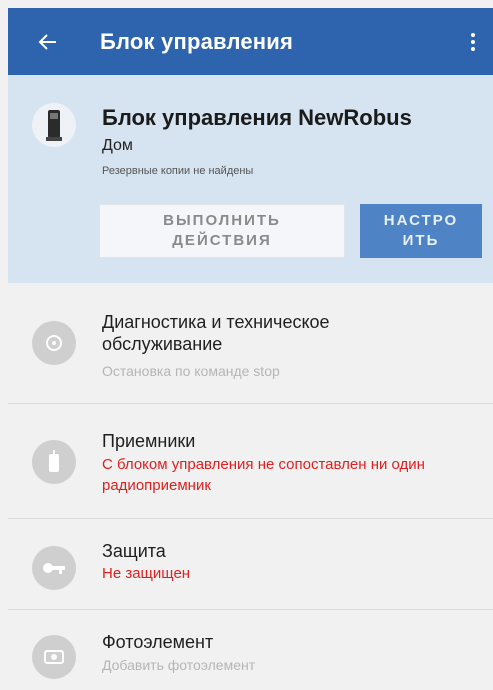 The image size is (493, 690). What do you see at coordinates (54, 462) in the screenshot?
I see `receiver-icon` at bounding box center [54, 462].